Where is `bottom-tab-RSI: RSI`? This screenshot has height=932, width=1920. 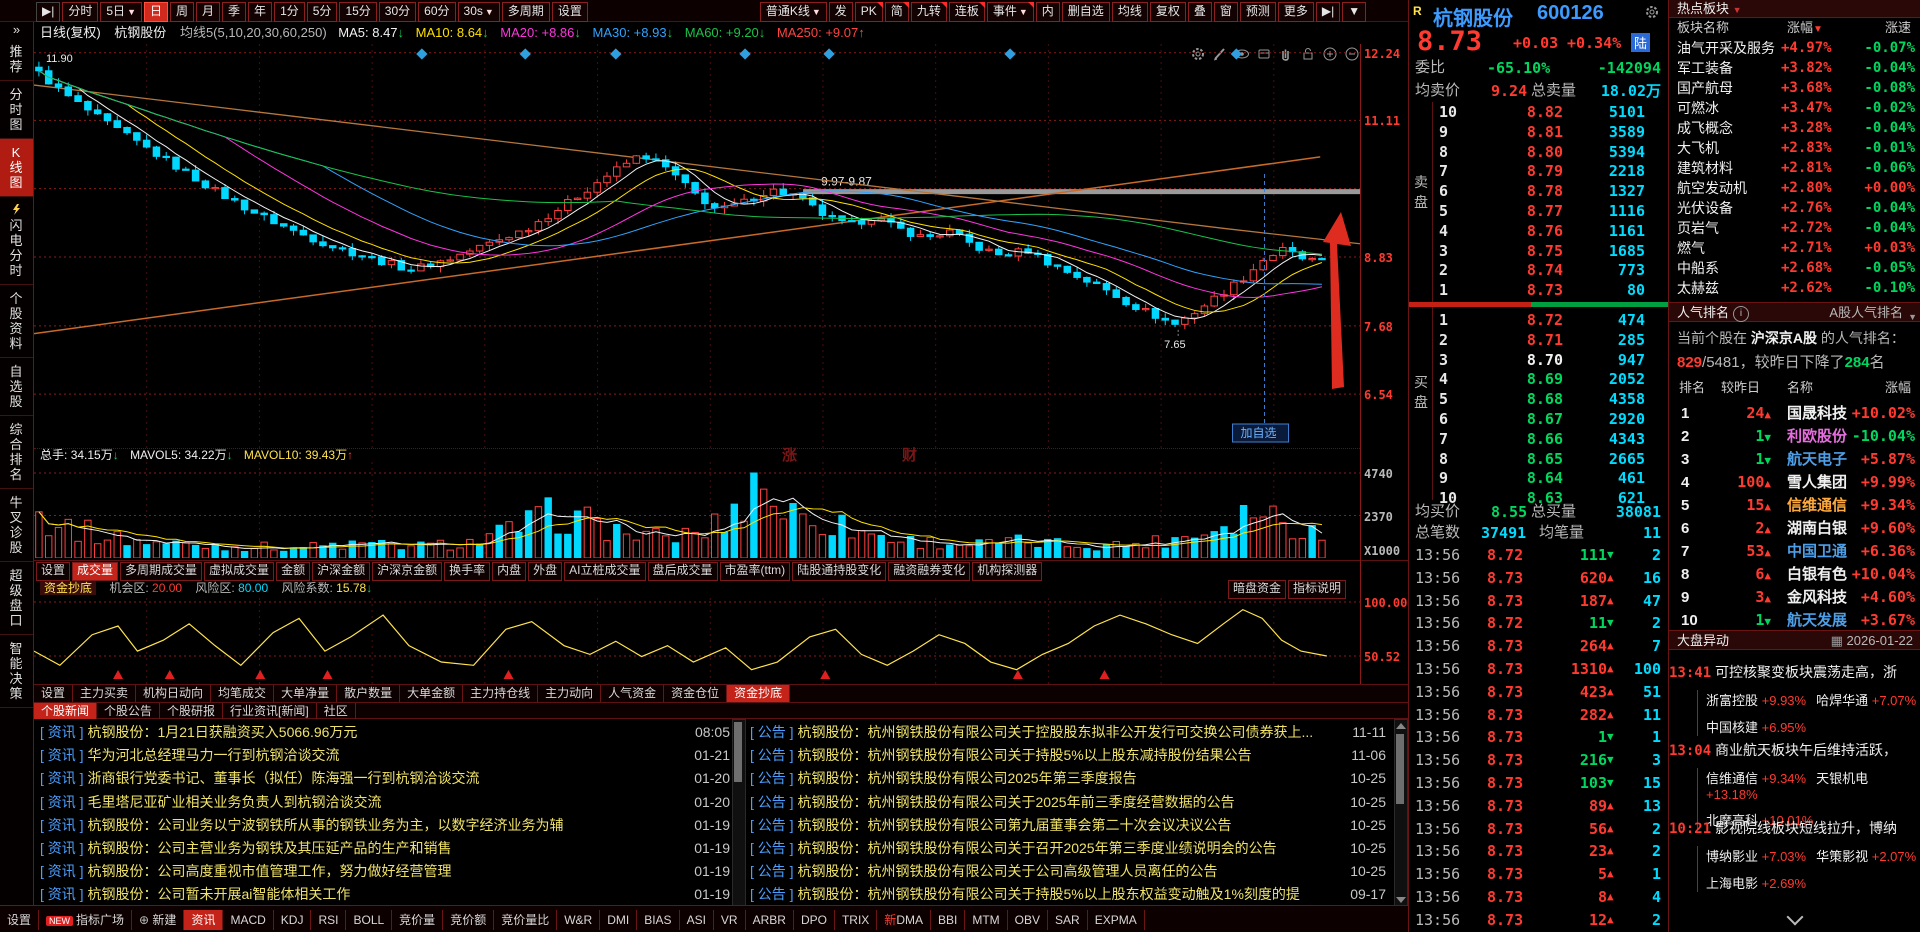 bottom-tab-RSI: RSI is located at coordinates (329, 920).